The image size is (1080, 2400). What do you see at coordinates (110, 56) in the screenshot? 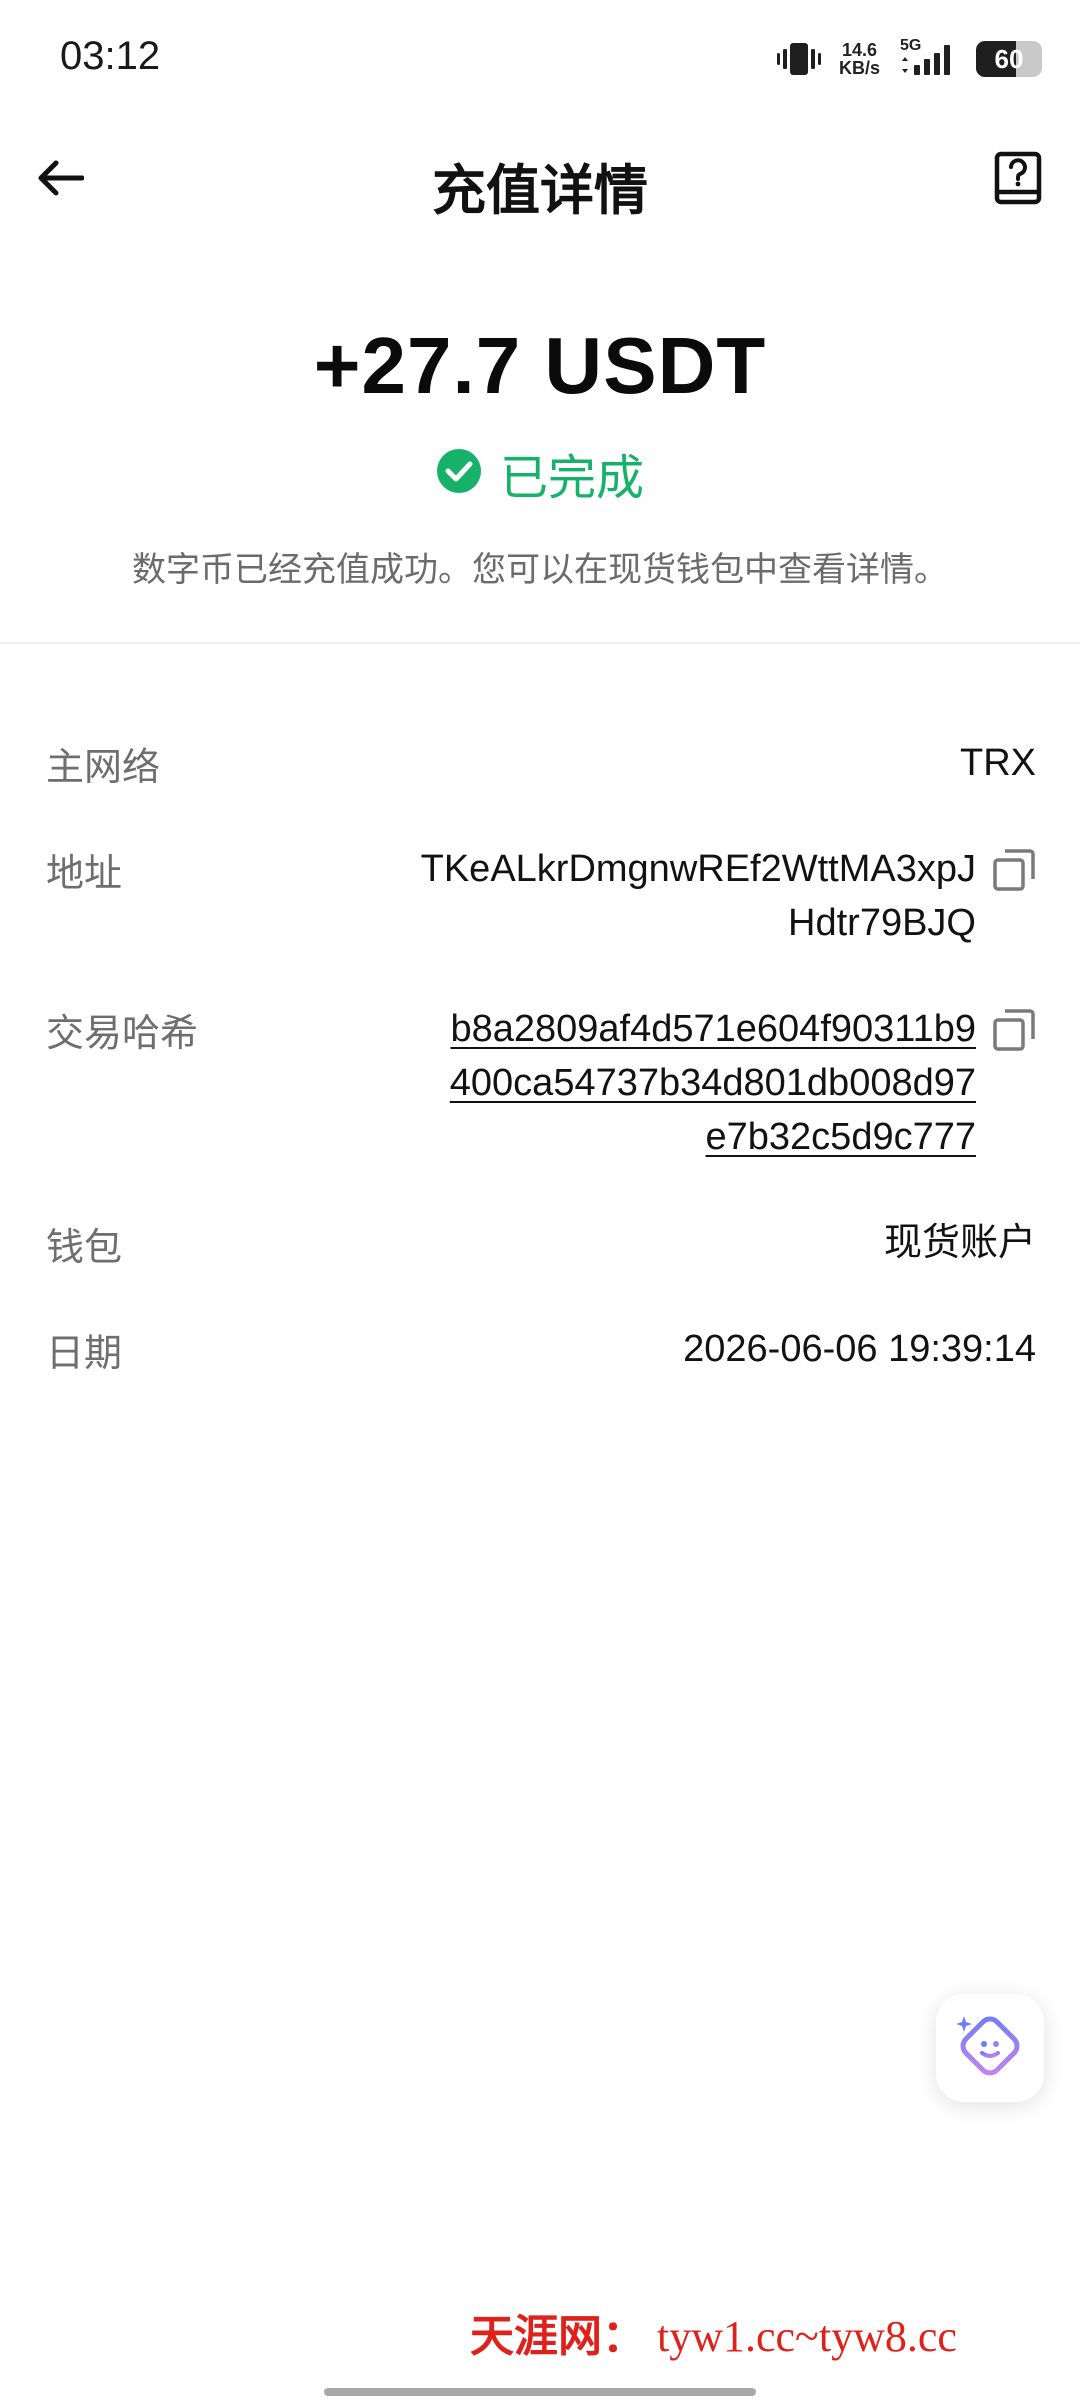
I see `status-time: 03:12` at bounding box center [110, 56].